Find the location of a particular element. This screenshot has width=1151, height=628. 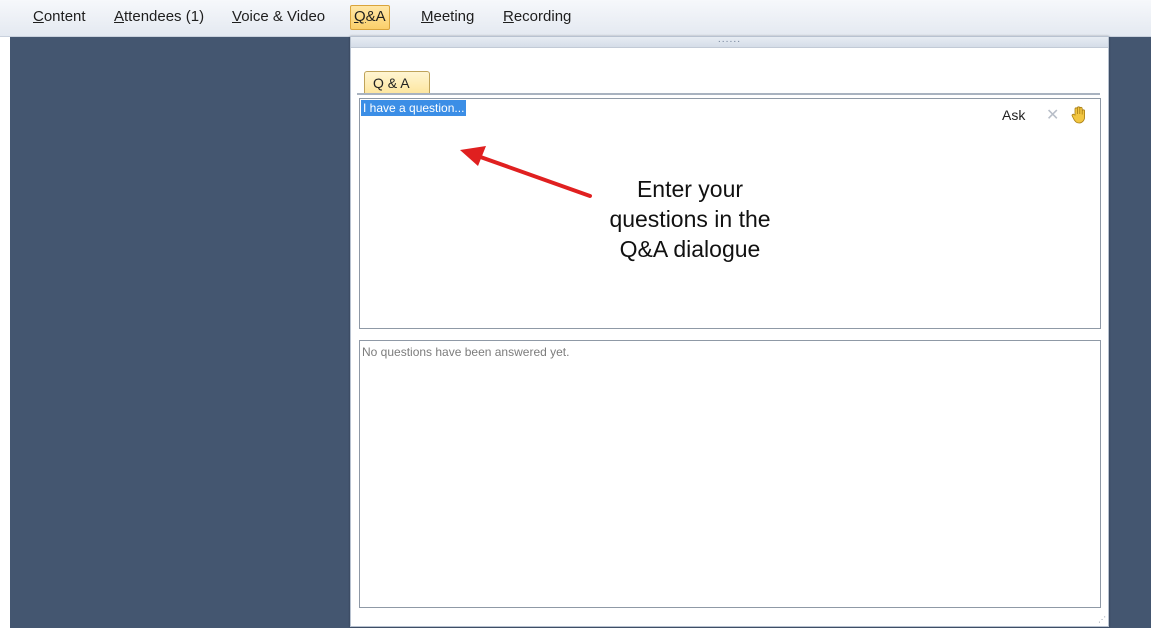

menu-voice-video: Voice & Video is located at coordinates (278, 17).